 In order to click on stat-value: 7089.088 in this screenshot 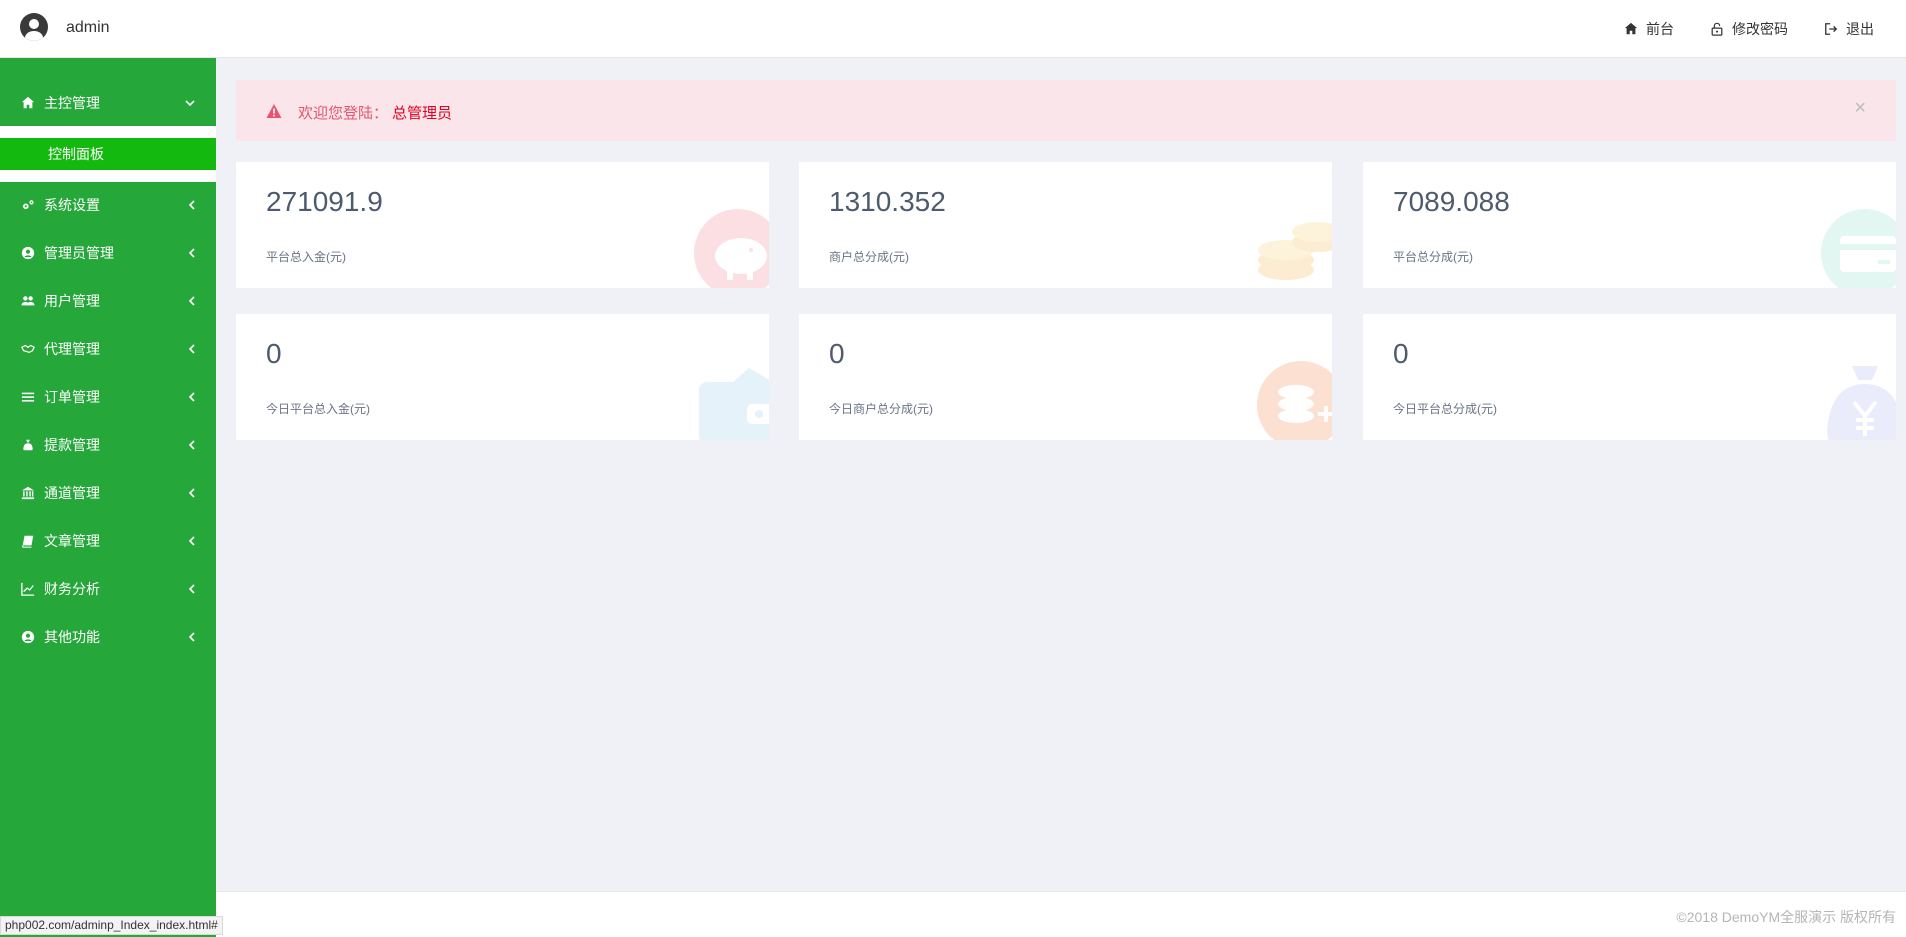, I will do `click(1451, 201)`.